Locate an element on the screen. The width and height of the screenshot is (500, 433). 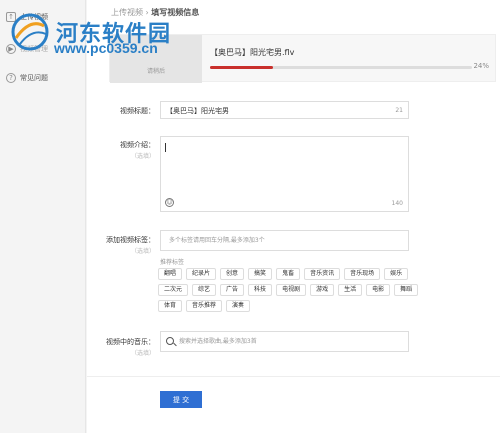
recommended-tag: 搞笑 is located at coordinates (260, 274).